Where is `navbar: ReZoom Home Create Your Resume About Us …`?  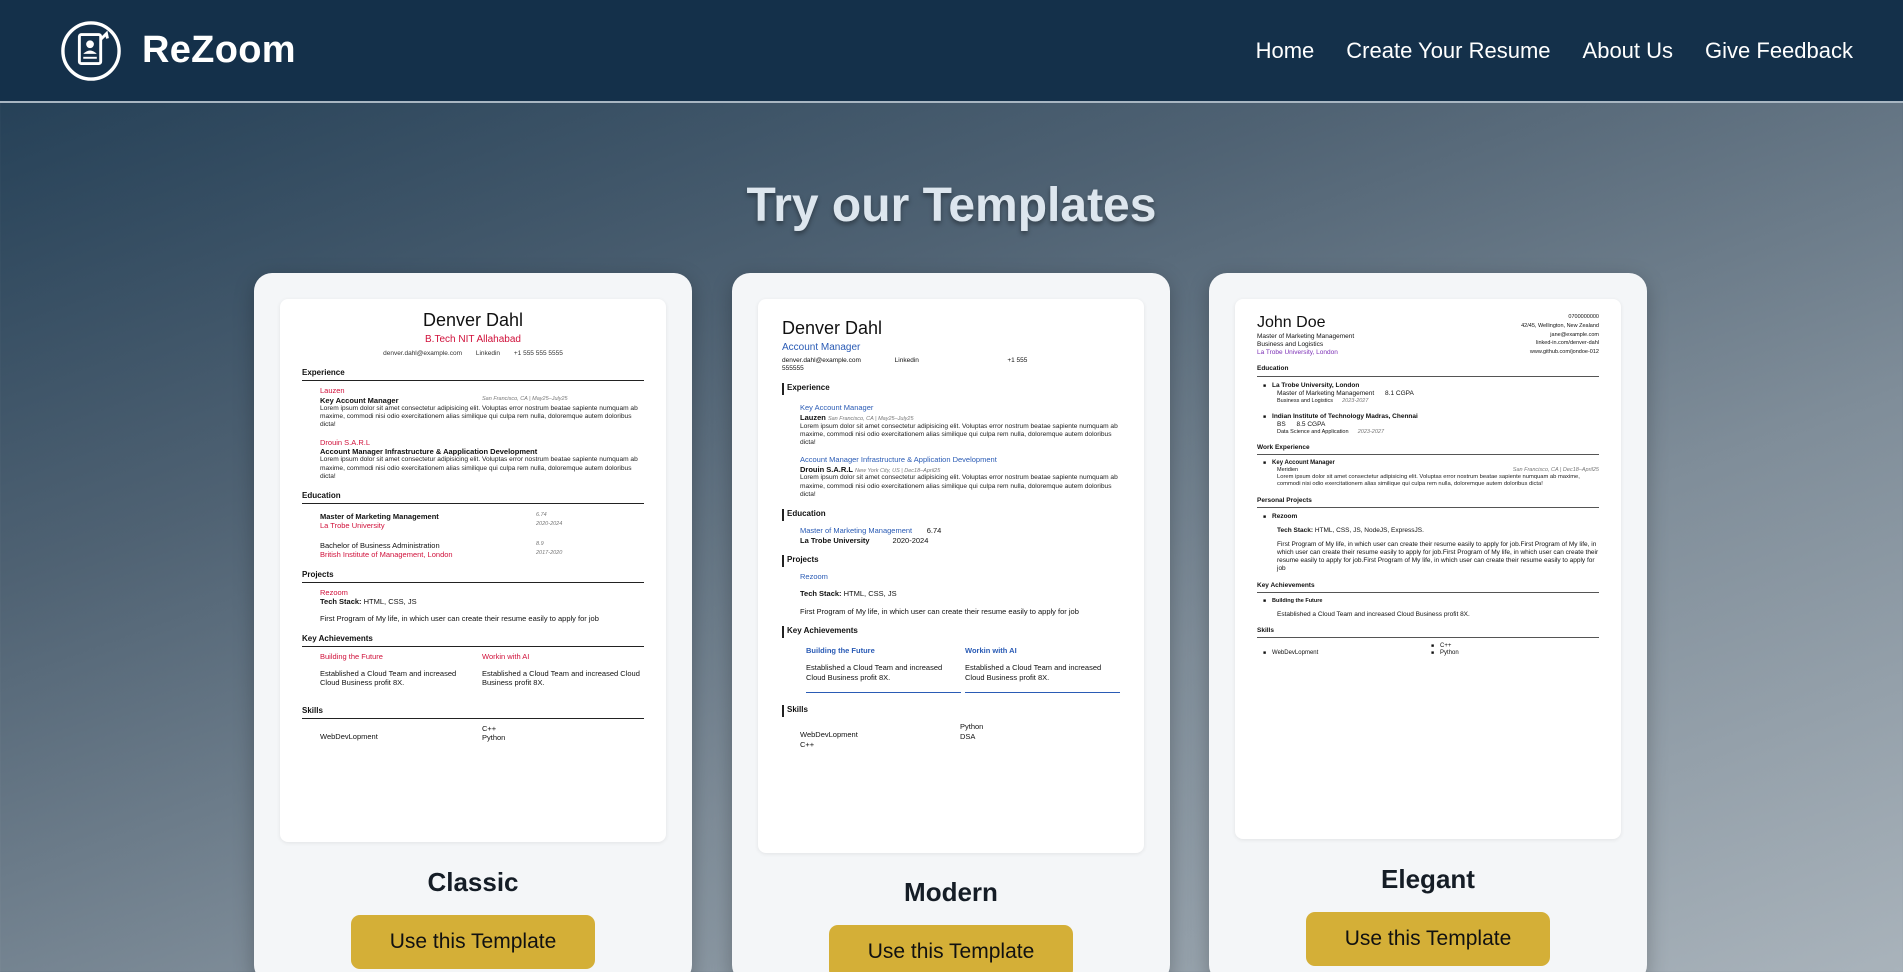 navbar: ReZoom Home Create Your Resume About Us … is located at coordinates (951, 51).